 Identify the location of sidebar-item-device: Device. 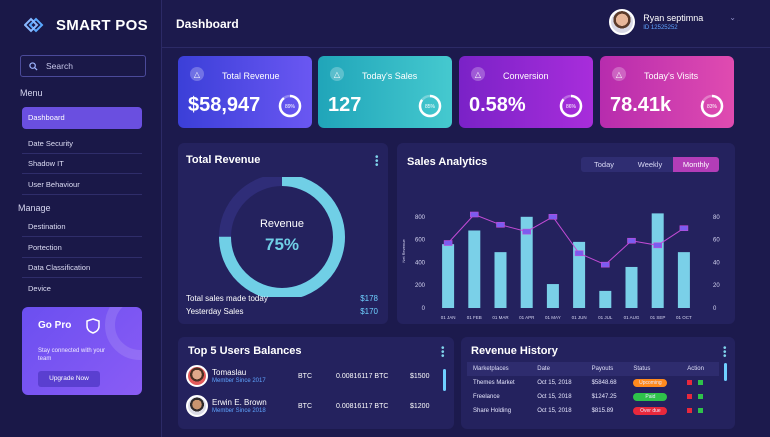
(82, 289).